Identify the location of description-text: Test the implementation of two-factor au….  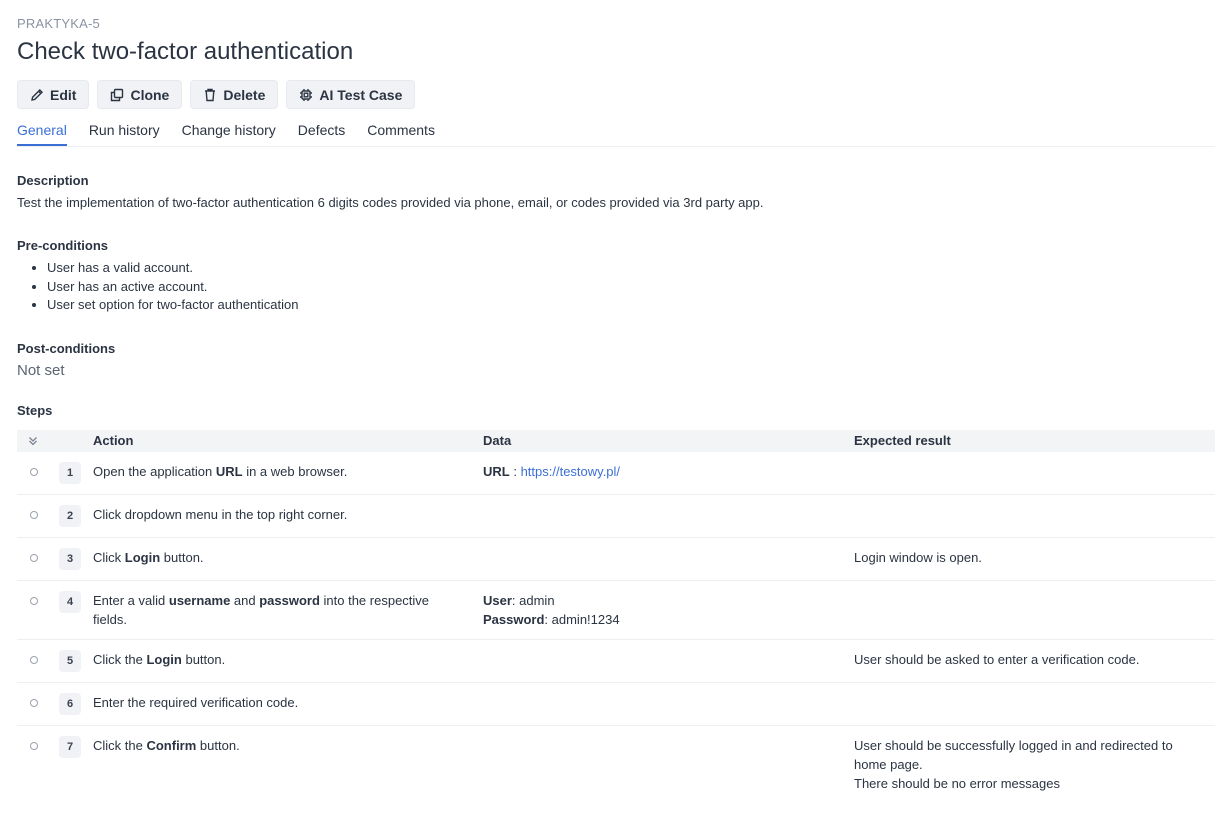
(390, 202).